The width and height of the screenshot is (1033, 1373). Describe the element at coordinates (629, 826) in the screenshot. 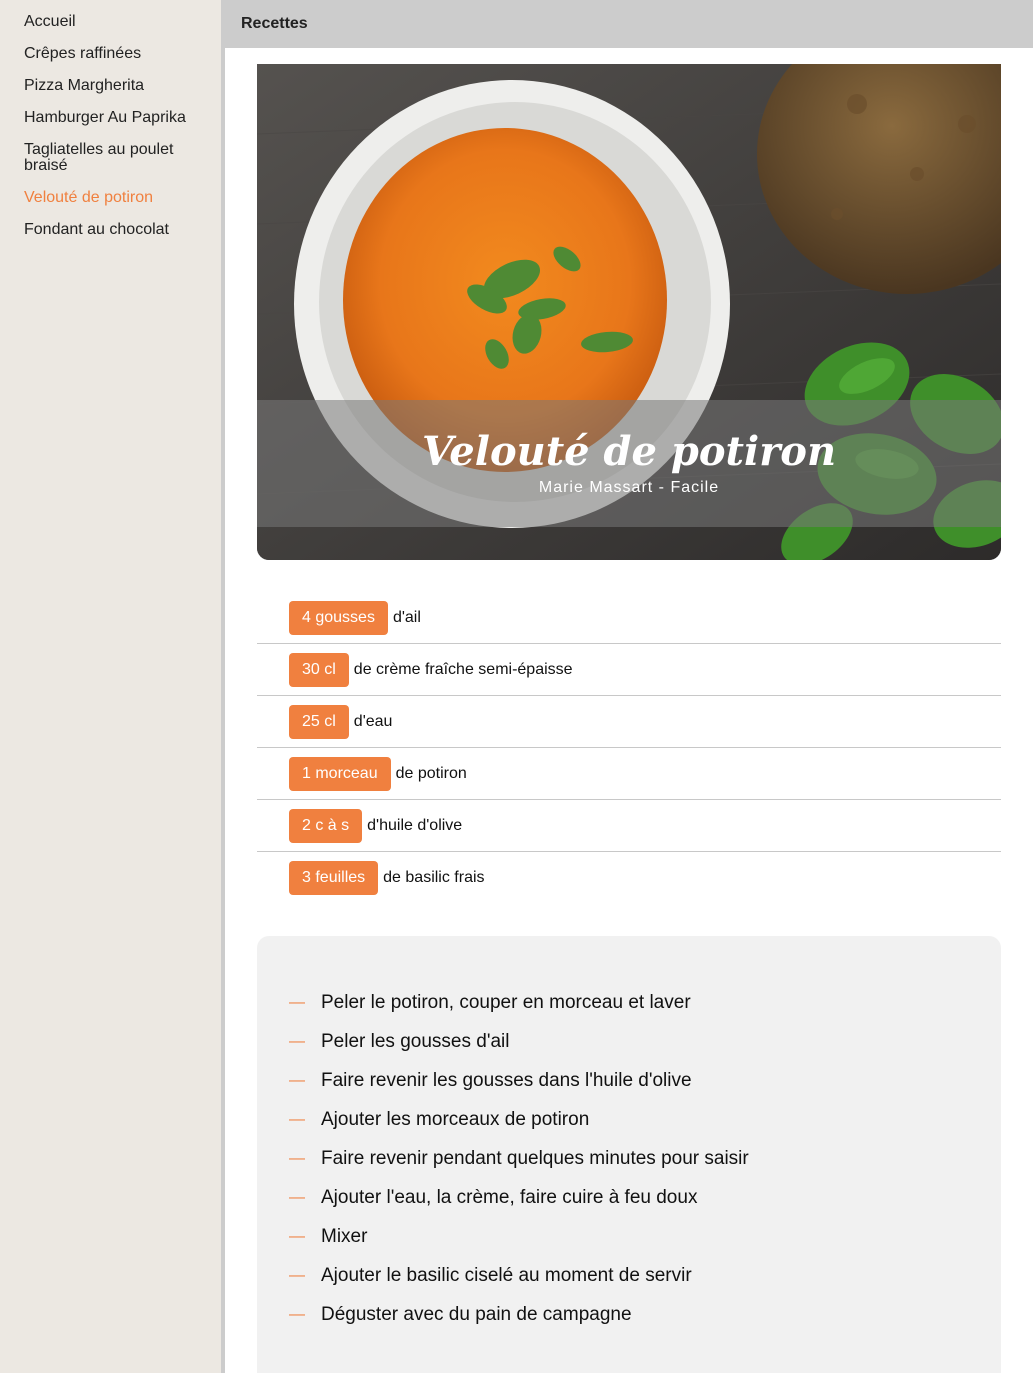

I see `ingredient-row: 2 c à s d'huile d'olive` at that location.